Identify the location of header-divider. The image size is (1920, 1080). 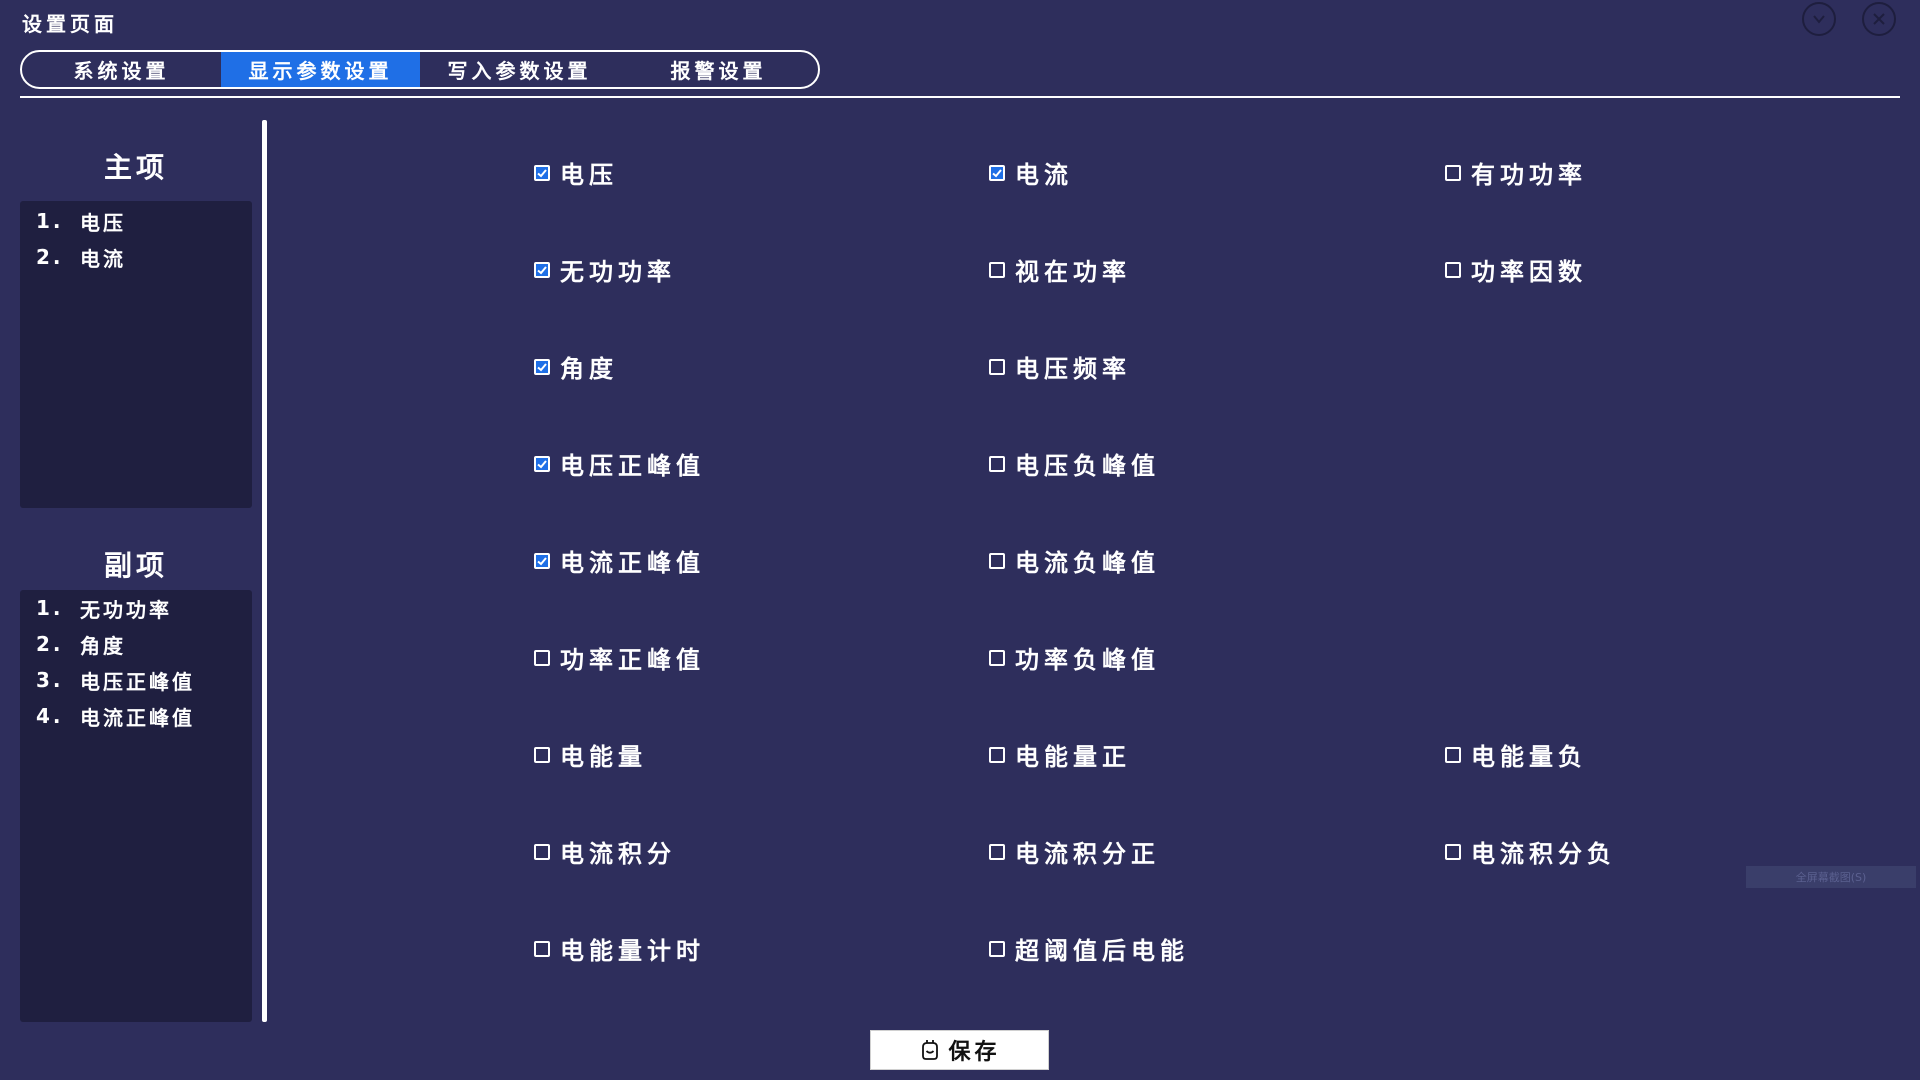
(960, 97).